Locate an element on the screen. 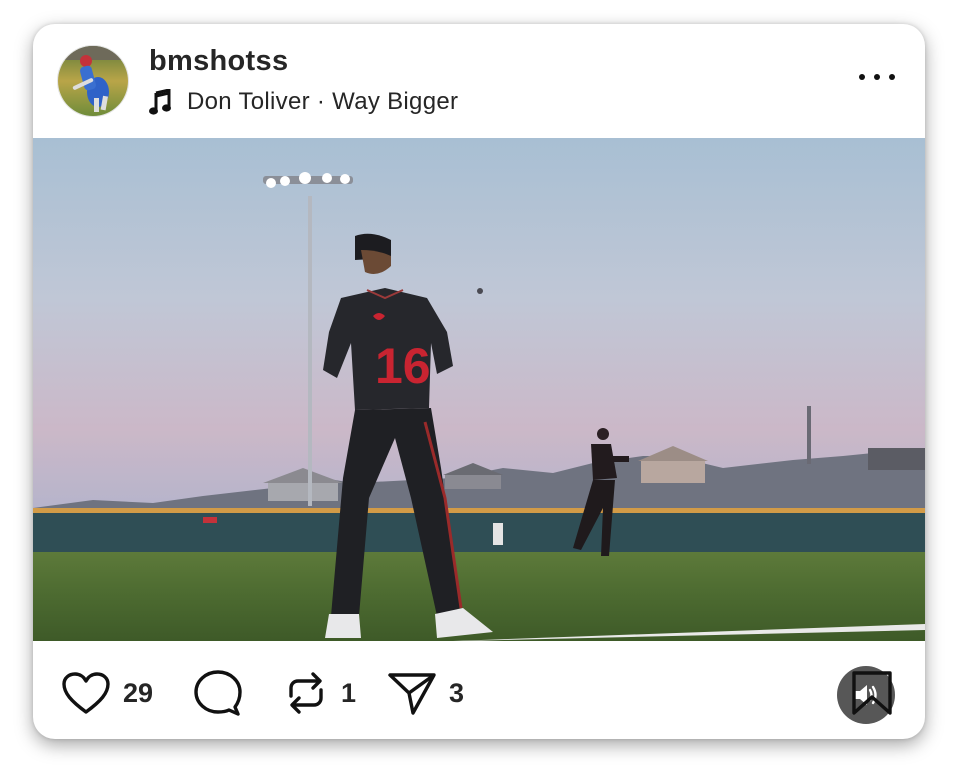  share-action: 3 is located at coordinates (425, 693).